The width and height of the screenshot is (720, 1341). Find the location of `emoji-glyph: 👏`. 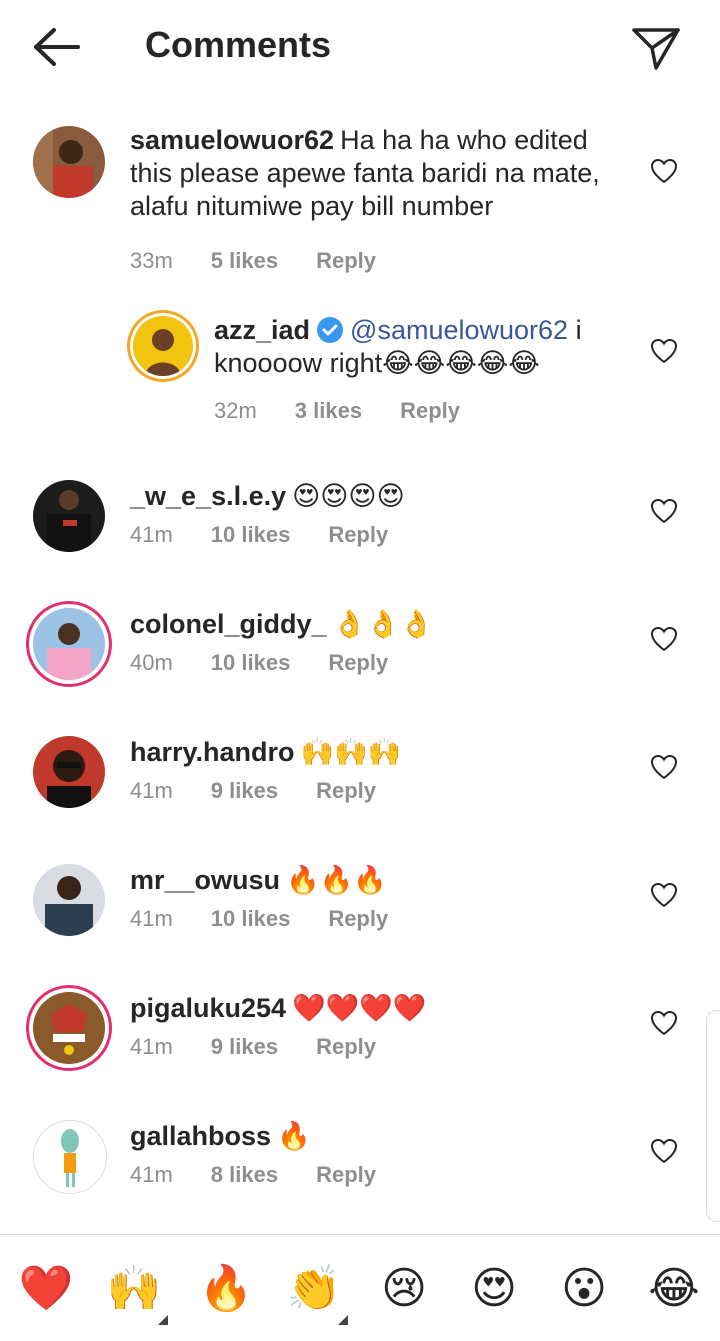

emoji-glyph: 👏 is located at coordinates (314, 1288).